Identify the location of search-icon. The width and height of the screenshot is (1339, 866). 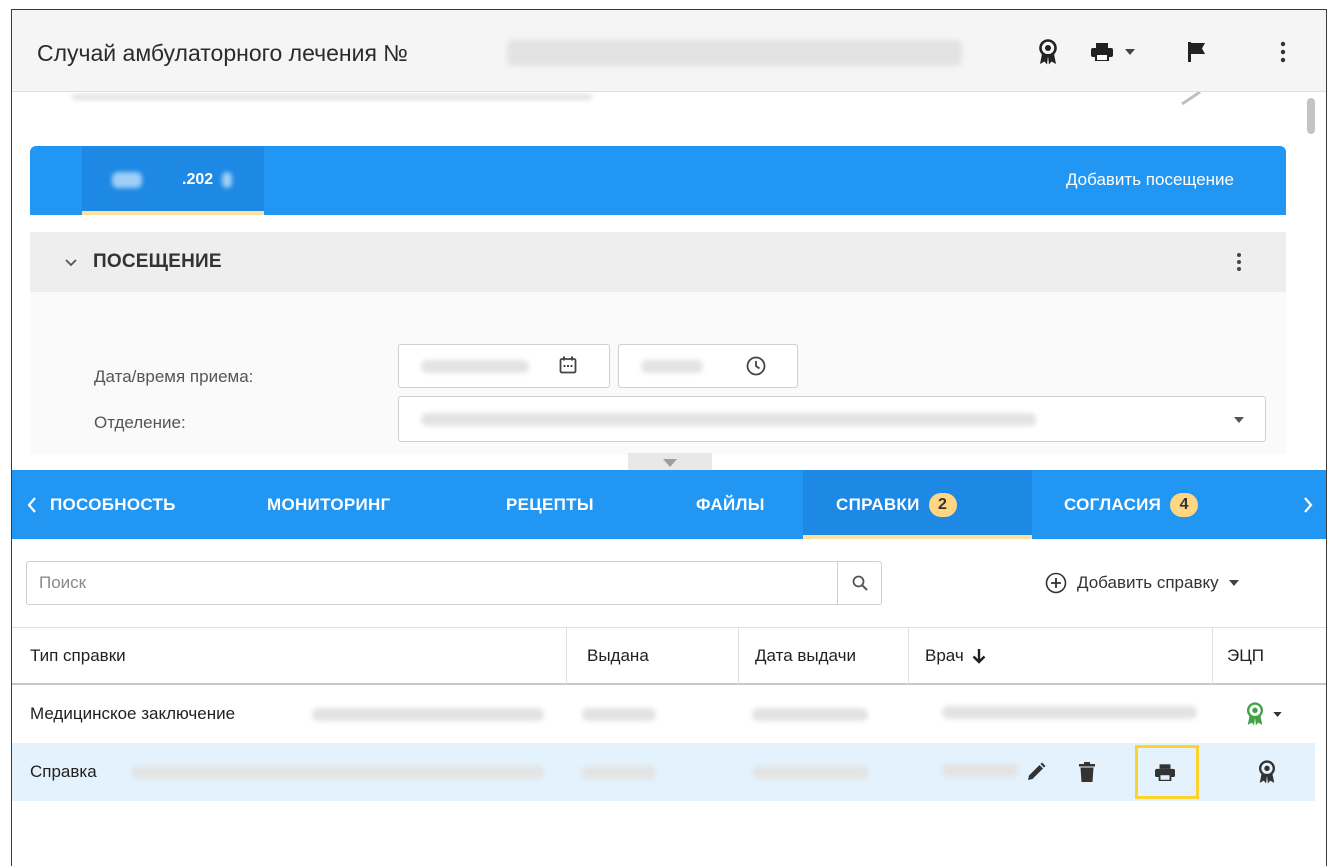
(860, 583).